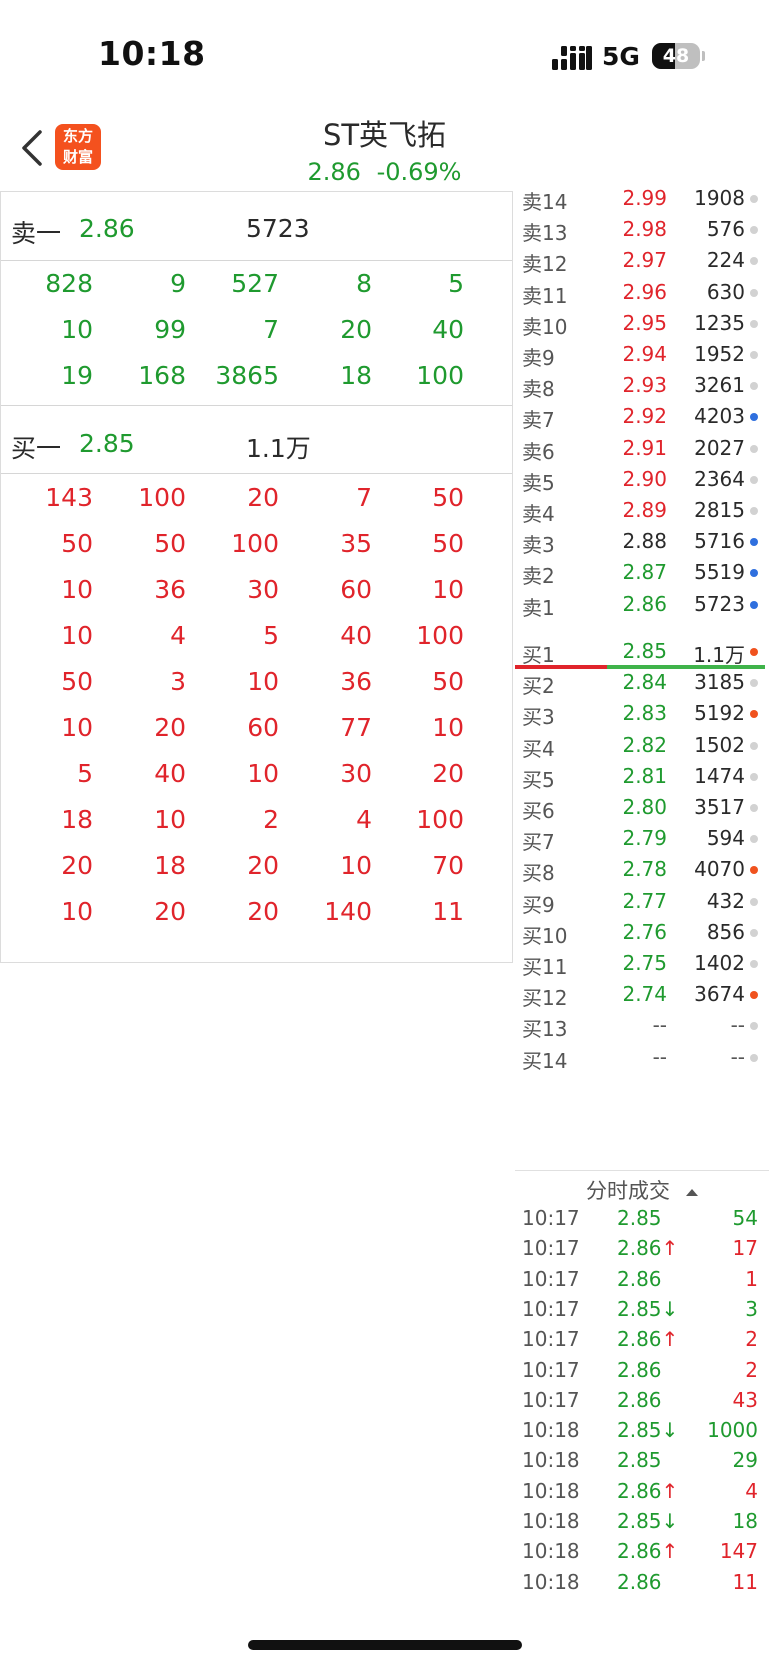 This screenshot has height=1665, width=769. What do you see at coordinates (178, 283) in the screenshot?
I see `queue-cell: 9` at bounding box center [178, 283].